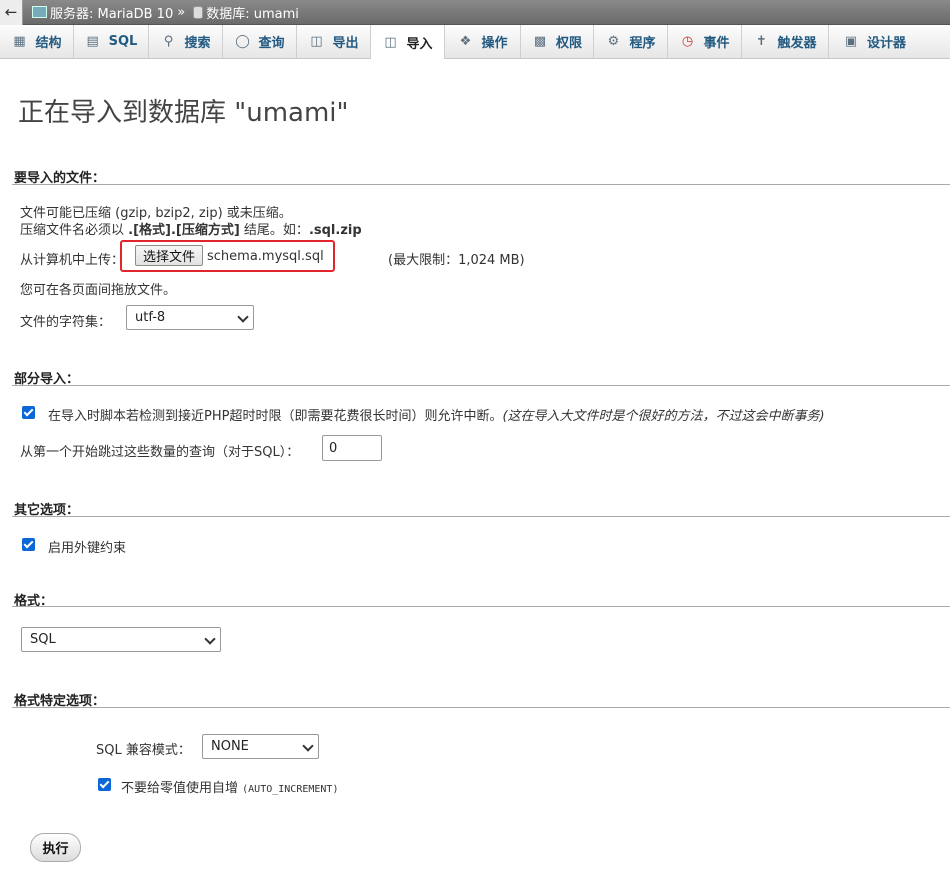 Image resolution: width=950 pixels, height=876 pixels. What do you see at coordinates (111, 12) in the screenshot?
I see `breadcrumb-server: 服务器: MariaDB 10` at bounding box center [111, 12].